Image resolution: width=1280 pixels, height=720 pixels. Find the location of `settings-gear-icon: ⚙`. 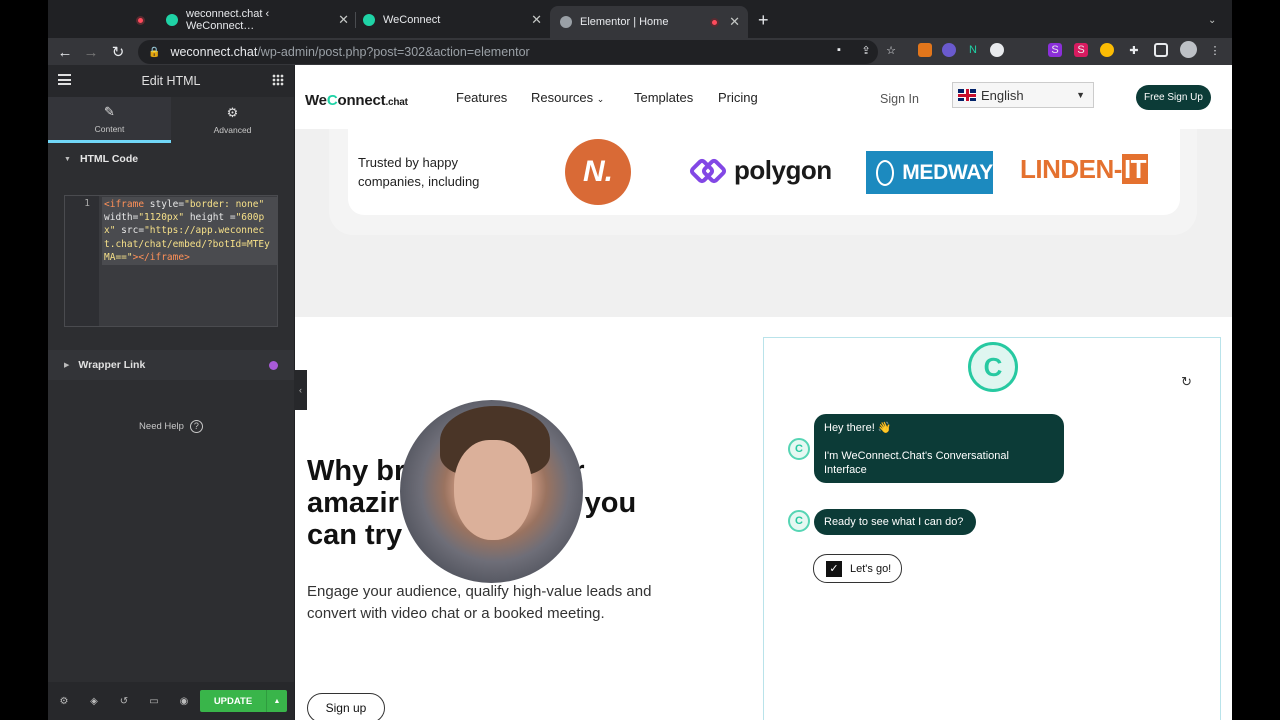

settings-gear-icon: ⚙ is located at coordinates (64, 701).